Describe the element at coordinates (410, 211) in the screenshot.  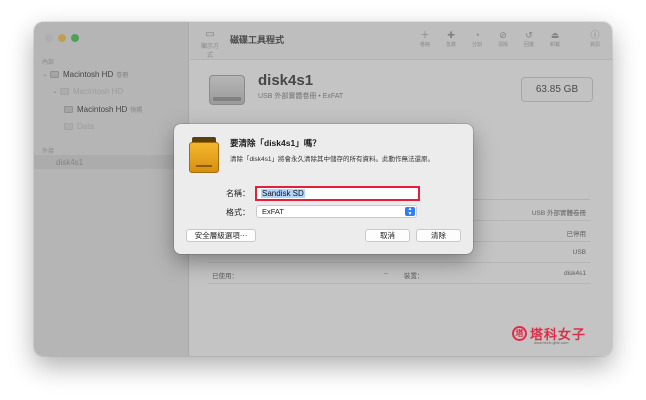
I see `chevron-up-down-icon: ▲ ▼` at that location.